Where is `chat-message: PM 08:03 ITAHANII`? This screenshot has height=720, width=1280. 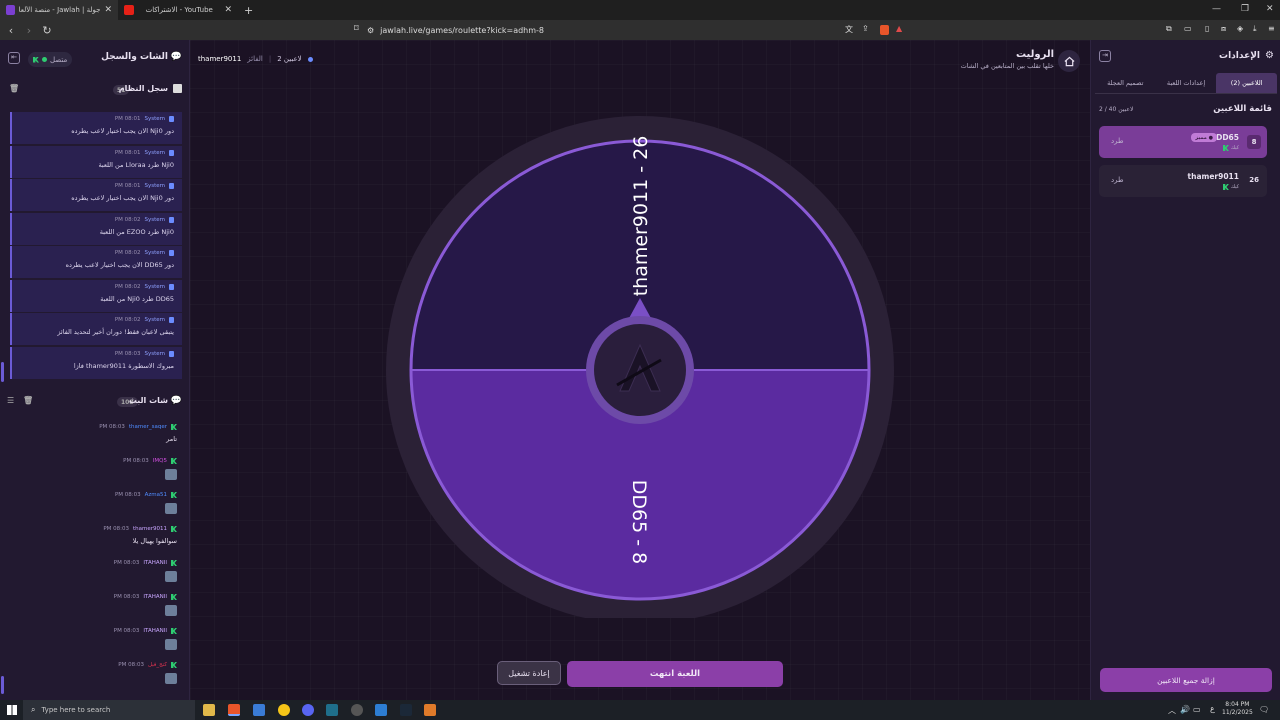
chat-message: PM 08:03 ITAHANII is located at coordinates (89, 643).